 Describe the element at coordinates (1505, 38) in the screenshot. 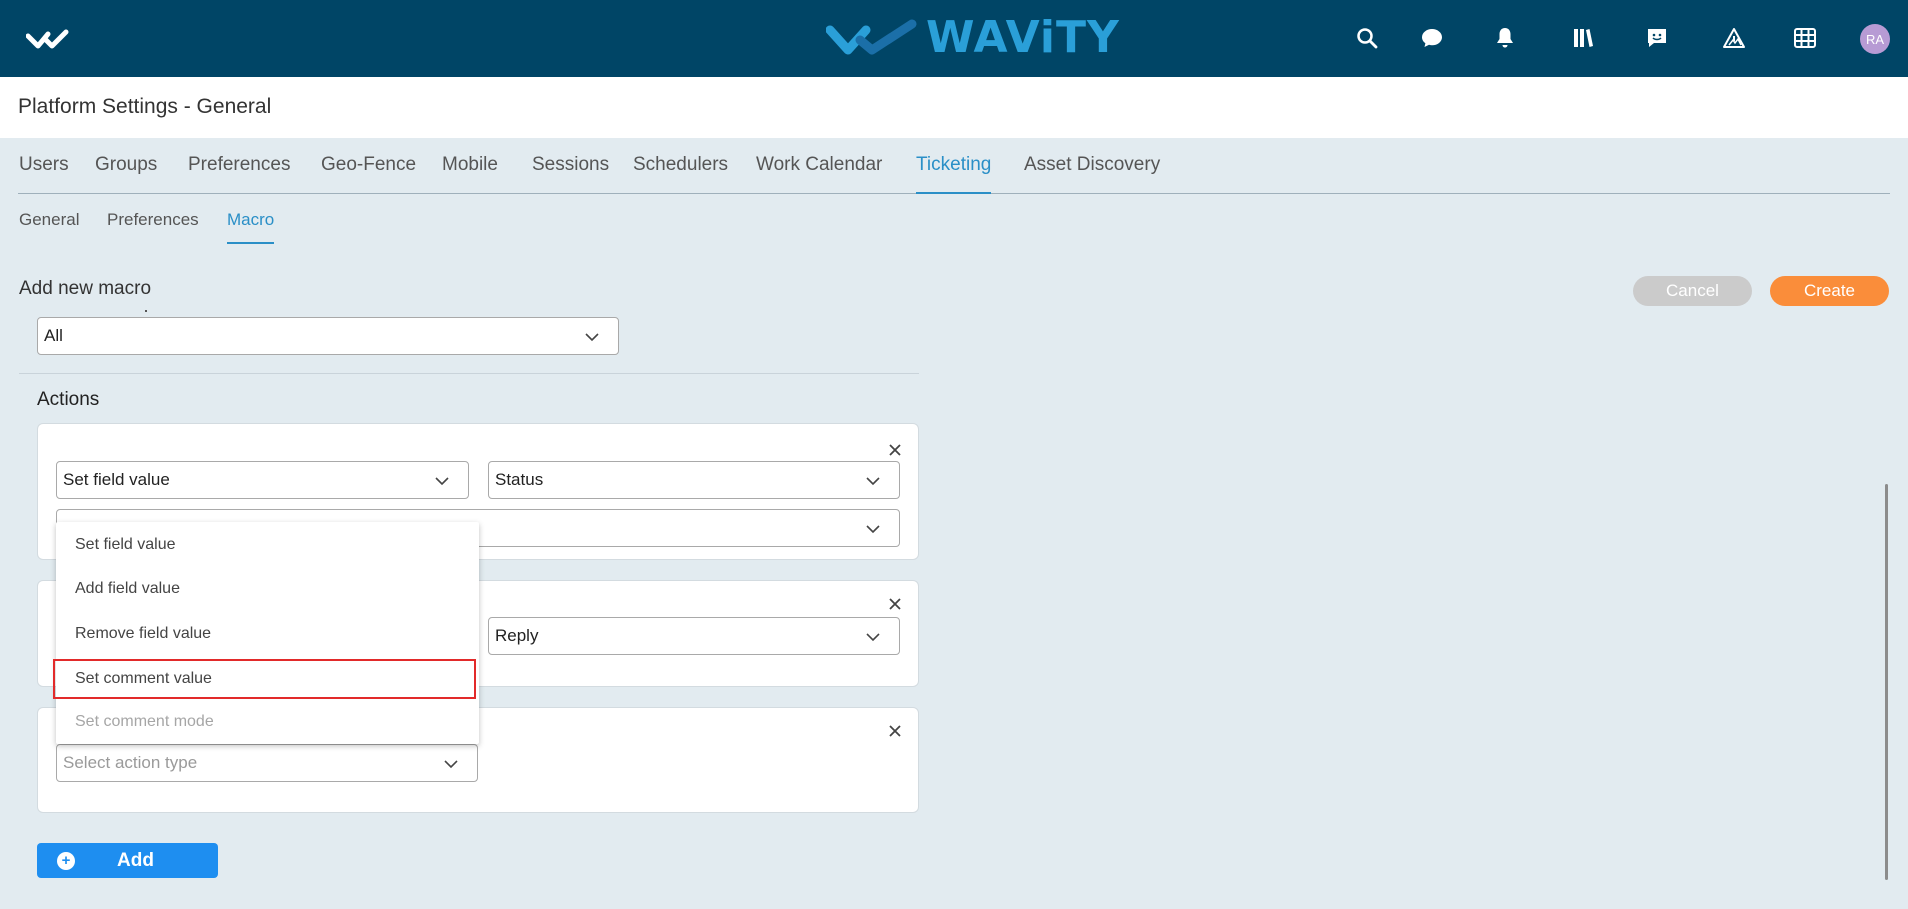

I see `bell-icon` at that location.